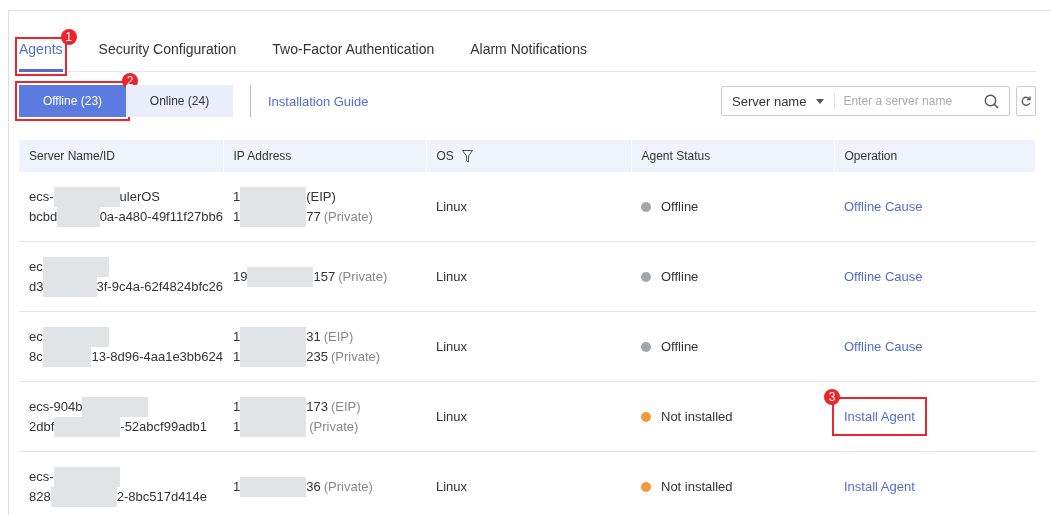 This screenshot has width=1051, height=515. Describe the element at coordinates (329, 216) in the screenshot. I see `ip-address: 1 77 (Private)` at that location.